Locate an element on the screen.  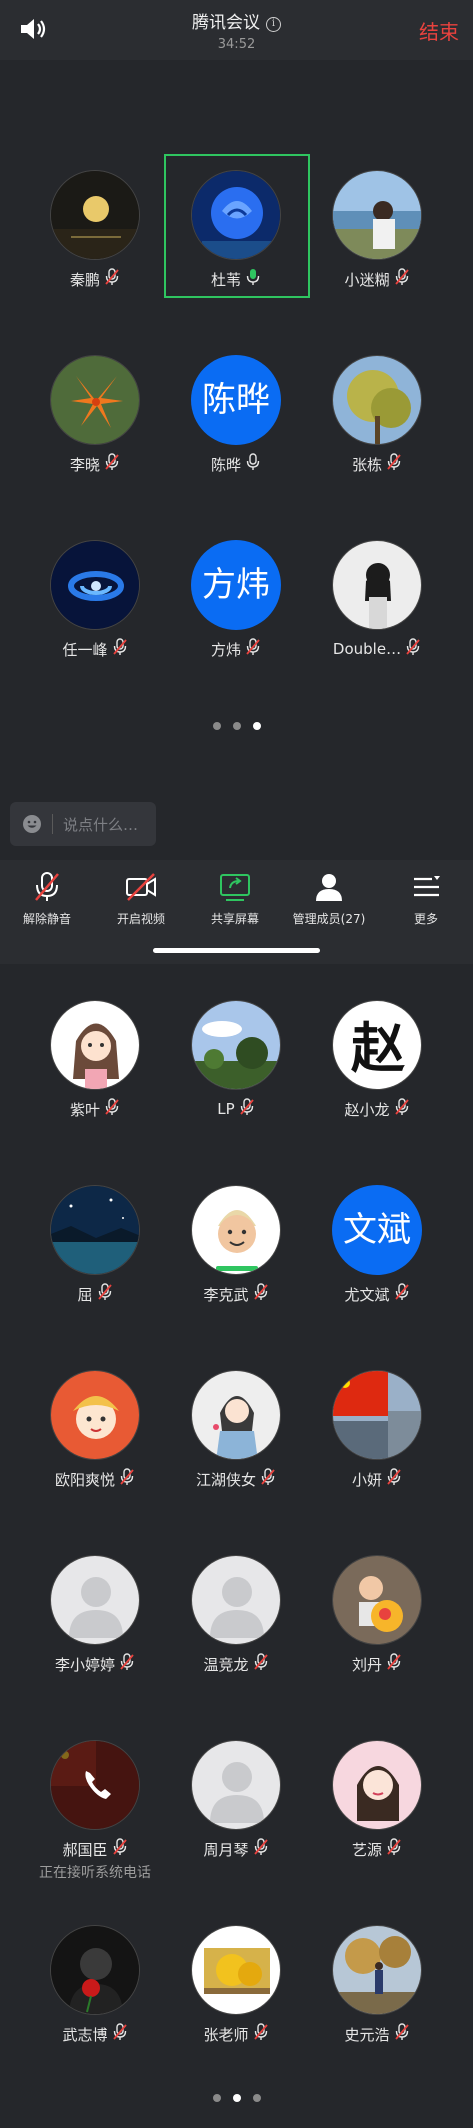
participant-name-row: 刘丹 is located at coordinates (377, 1664).